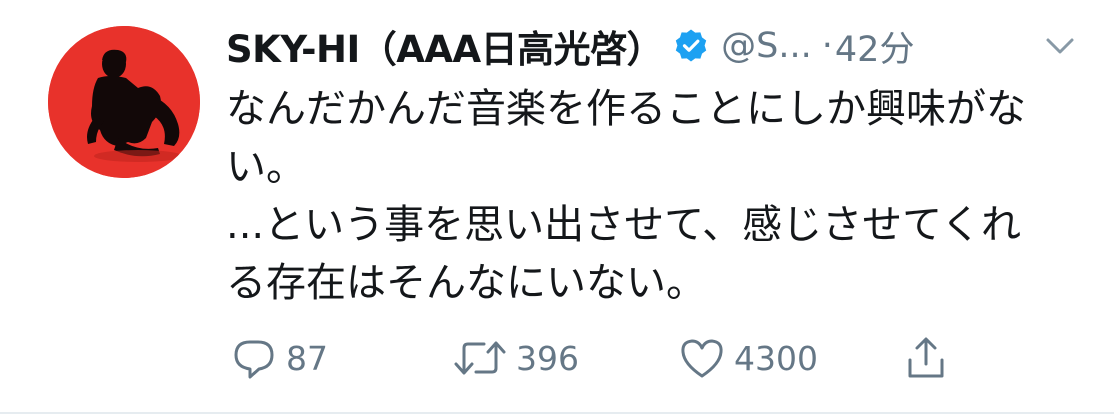  I want to click on share-icon, so click(926, 357).